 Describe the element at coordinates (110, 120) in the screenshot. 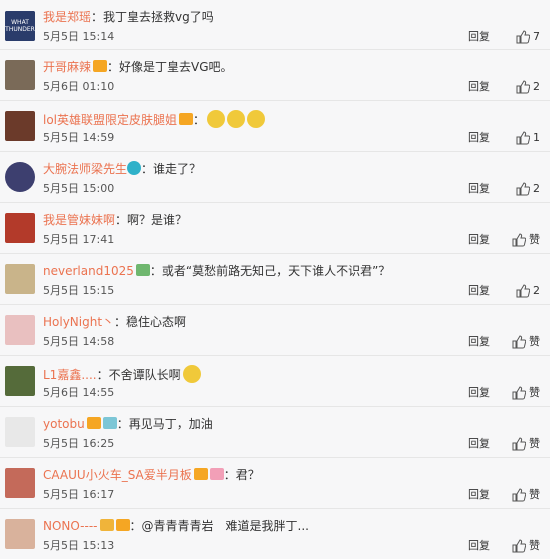

I see `username-link: lol英雄联盟限定皮肤腿姐` at that location.